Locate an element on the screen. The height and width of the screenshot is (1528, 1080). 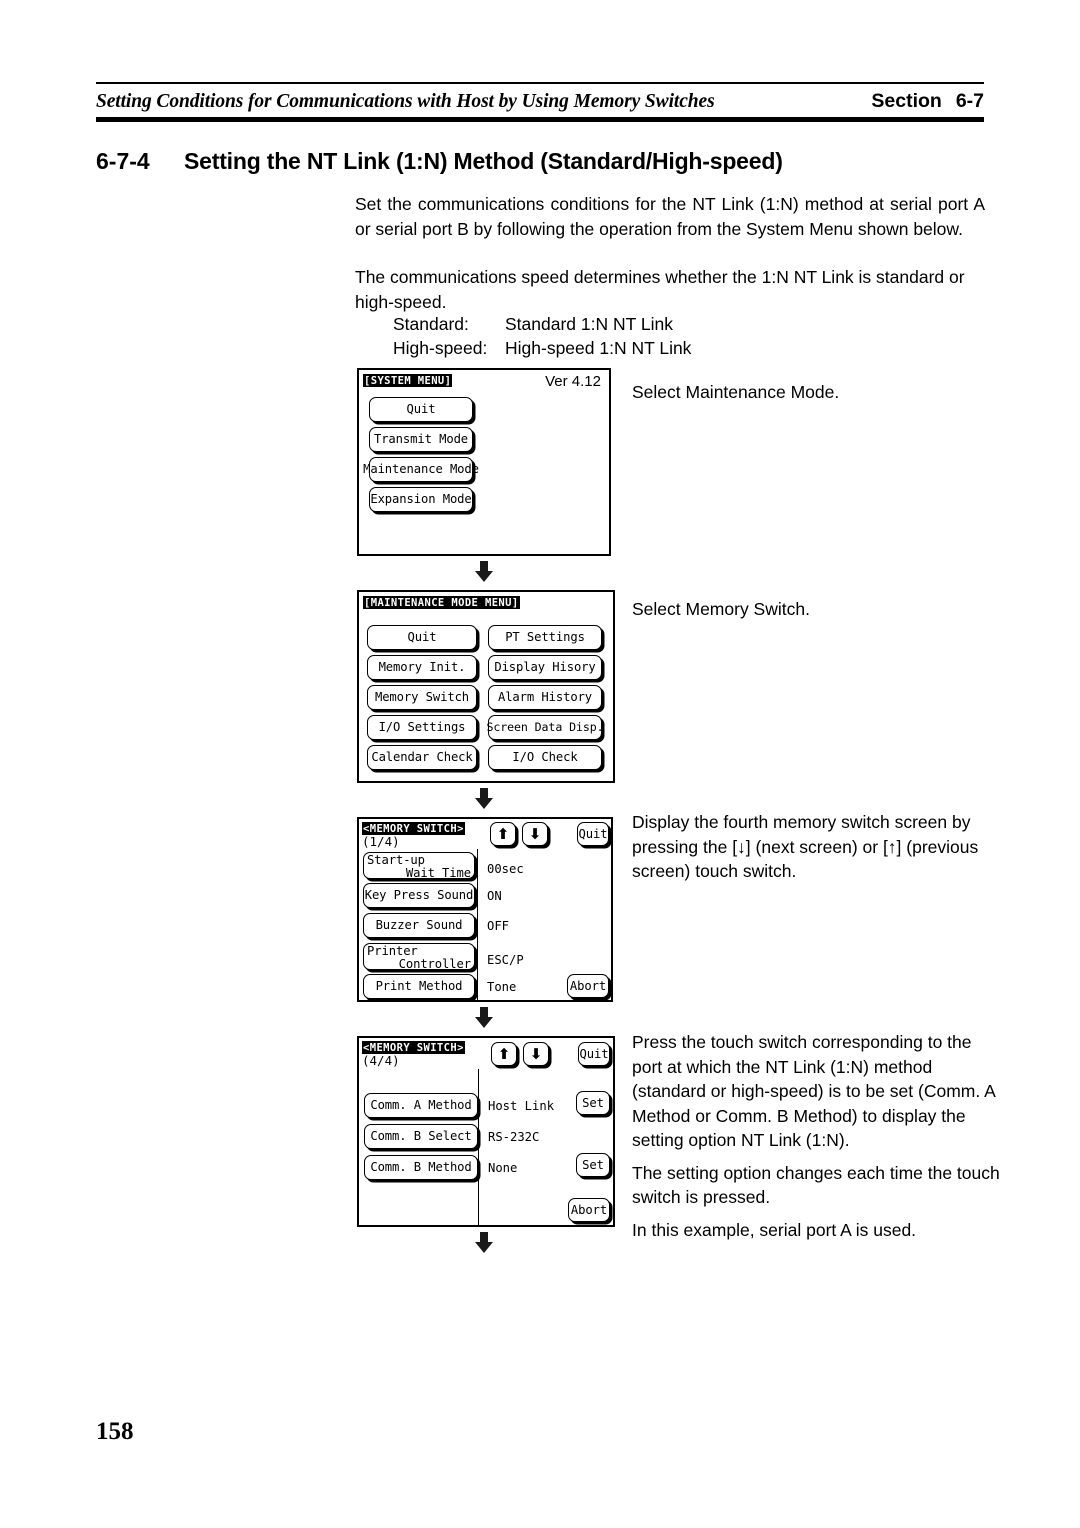
memory-switch-1-down-arrow-button: ⬇ is located at coordinates (535, 834).